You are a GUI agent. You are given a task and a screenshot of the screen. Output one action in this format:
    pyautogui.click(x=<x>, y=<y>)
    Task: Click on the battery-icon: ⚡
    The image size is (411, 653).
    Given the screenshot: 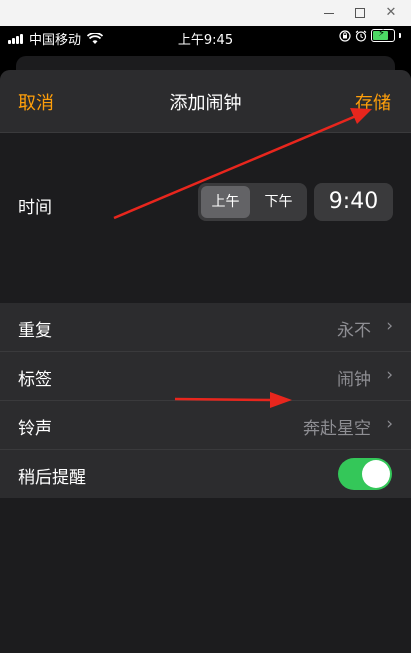 What is the action you would take?
    pyautogui.click(x=383, y=35)
    